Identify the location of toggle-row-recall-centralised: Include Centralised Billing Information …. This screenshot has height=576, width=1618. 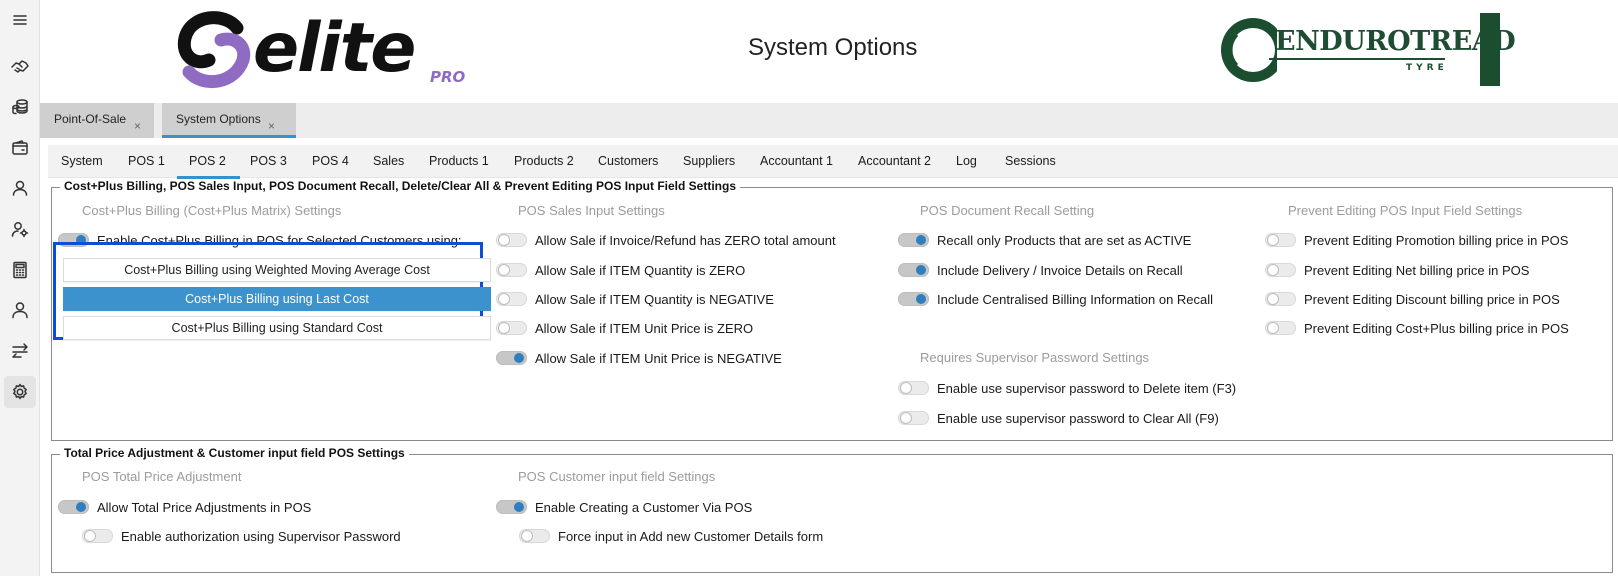
(1055, 299).